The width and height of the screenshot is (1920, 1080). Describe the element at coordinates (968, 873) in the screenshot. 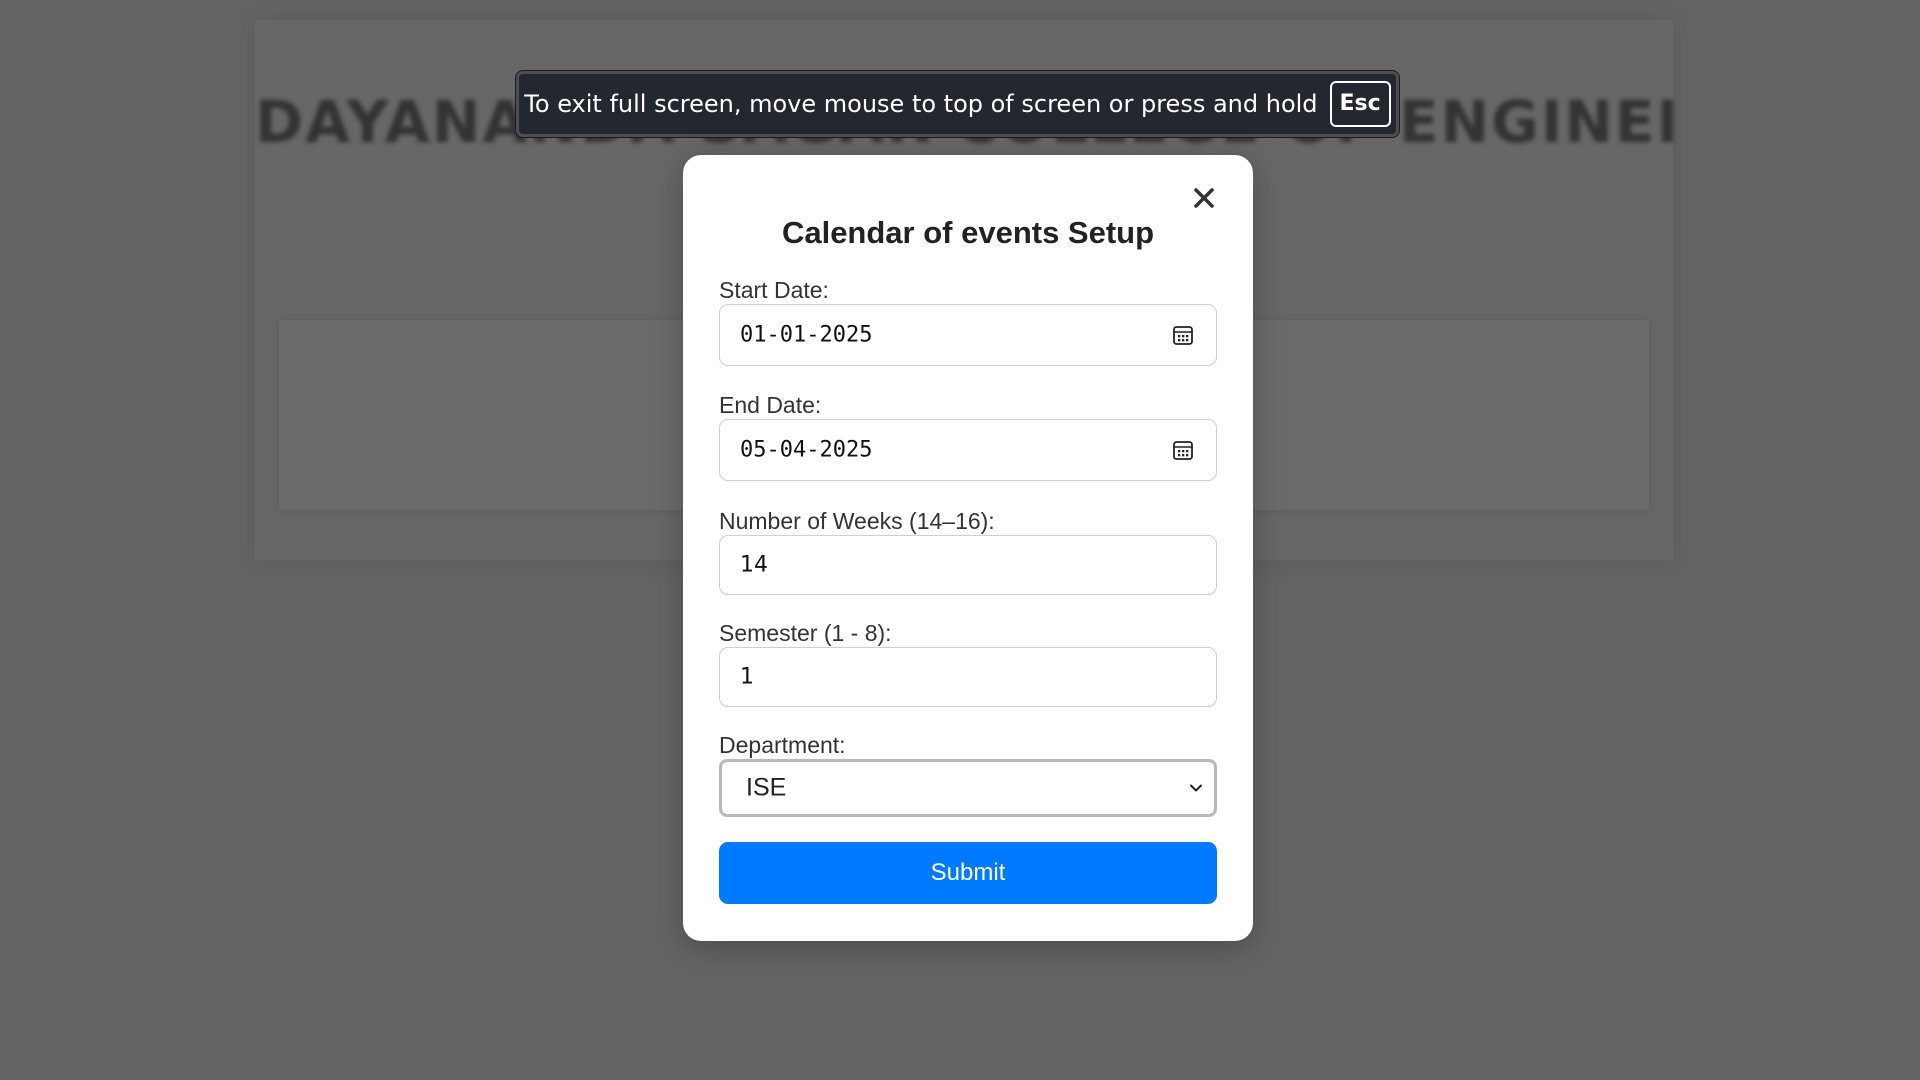

I see `submit-button: Submit` at that location.